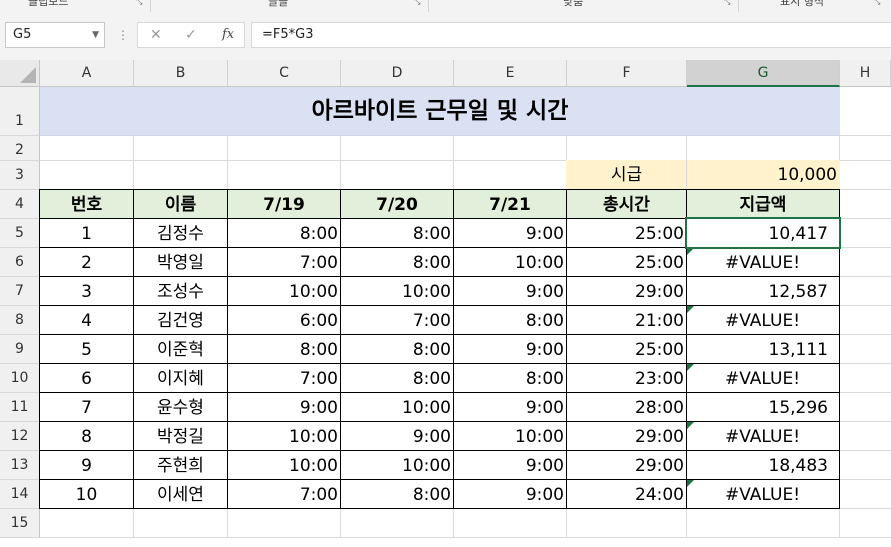 The image size is (891, 547). What do you see at coordinates (20, 494) in the screenshot?
I see `row-header-14: 14` at bounding box center [20, 494].